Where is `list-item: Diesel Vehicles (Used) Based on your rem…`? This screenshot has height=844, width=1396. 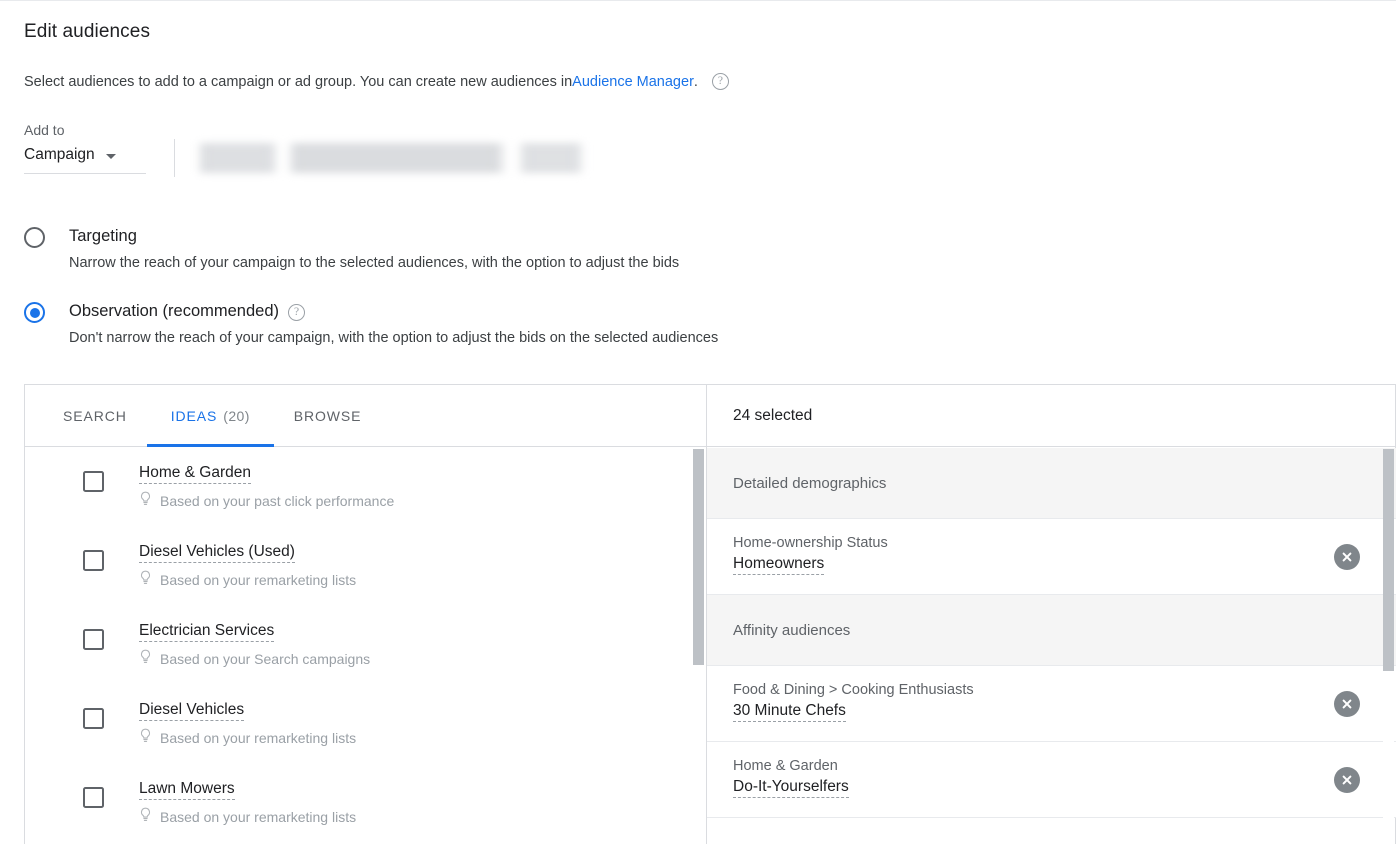 list-item: Diesel Vehicles (Used) Based on your rem… is located at coordinates (365, 566).